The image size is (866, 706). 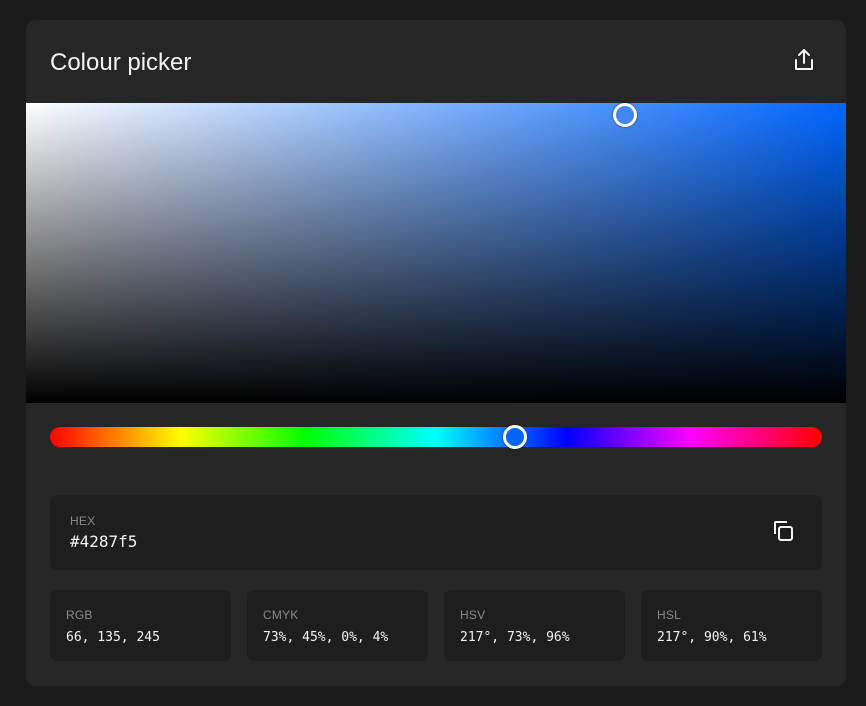 I want to click on hsv-value: 217°, 73%, 96%, so click(x=515, y=637).